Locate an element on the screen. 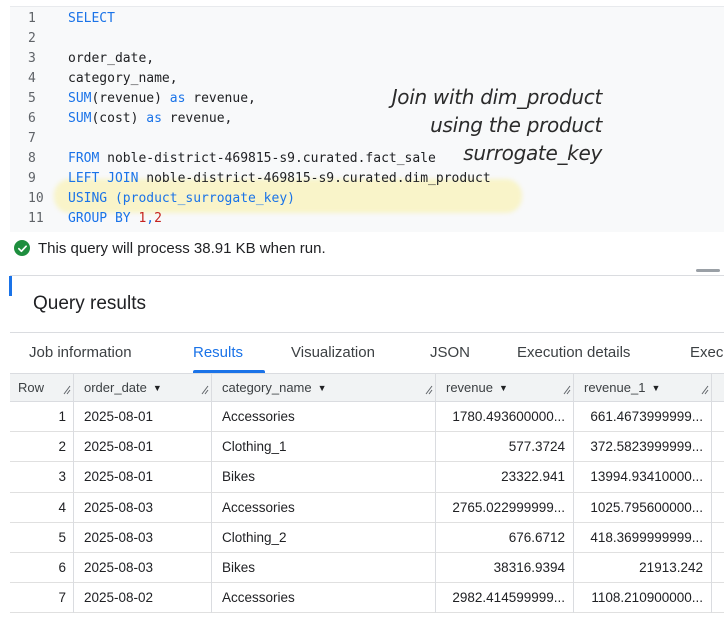 This screenshot has height=620, width=724. tab-job-information: Job information is located at coordinates (80, 353).